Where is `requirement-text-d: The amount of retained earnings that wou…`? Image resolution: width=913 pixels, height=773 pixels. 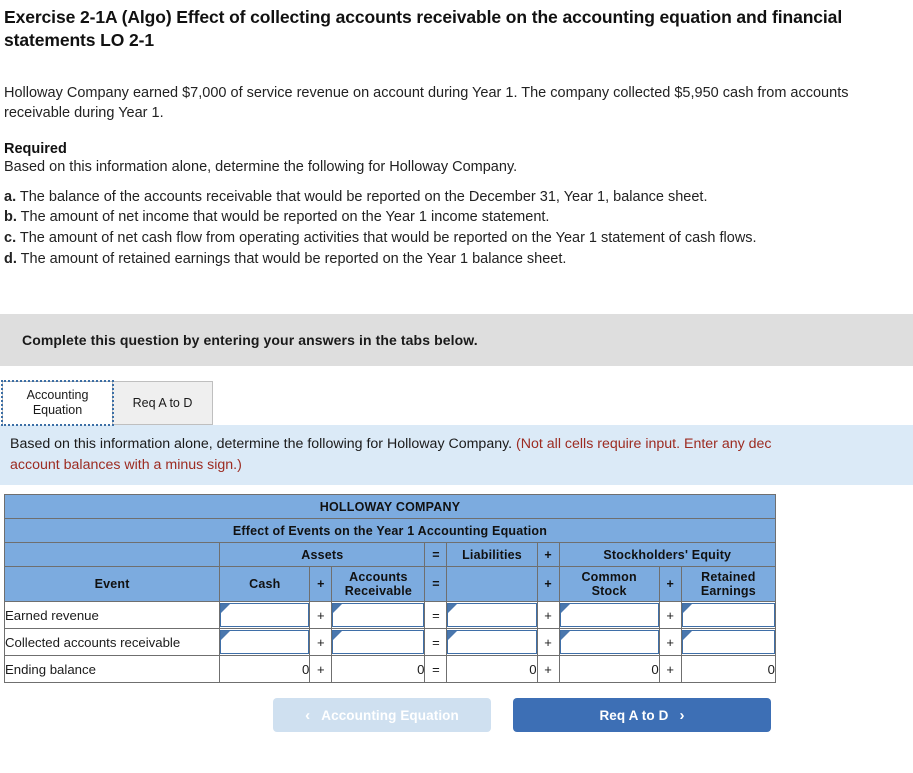 requirement-text-d: The amount of retained earnings that wou… is located at coordinates (293, 259).